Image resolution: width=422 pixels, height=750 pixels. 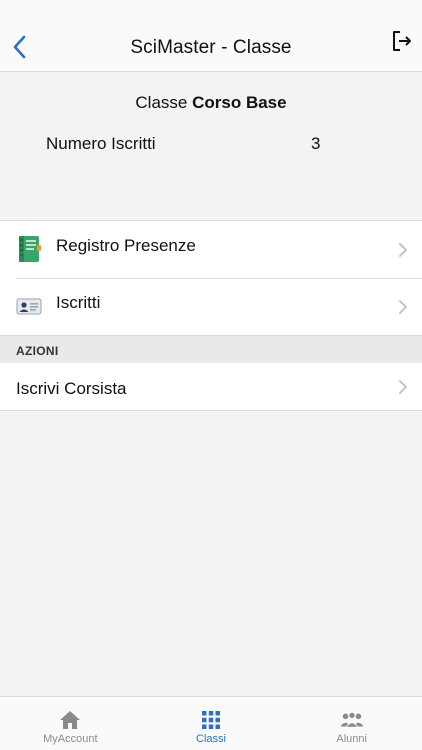 I want to click on menu-item-registro-presenze: Registro Presenze, so click(x=211, y=249).